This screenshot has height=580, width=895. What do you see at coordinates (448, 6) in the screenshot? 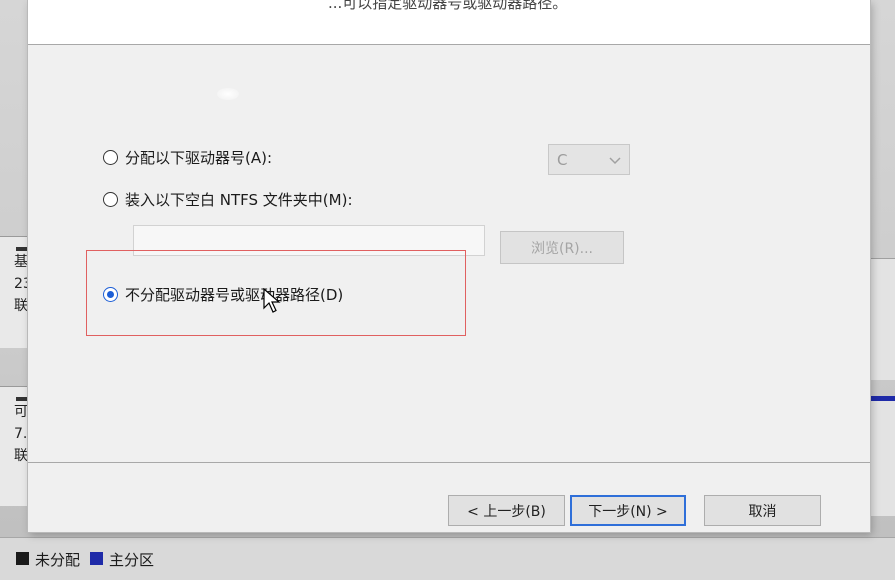
I see `wizard-subtitle: ...可以指定驱动器号或驱动器路径。` at bounding box center [448, 6].